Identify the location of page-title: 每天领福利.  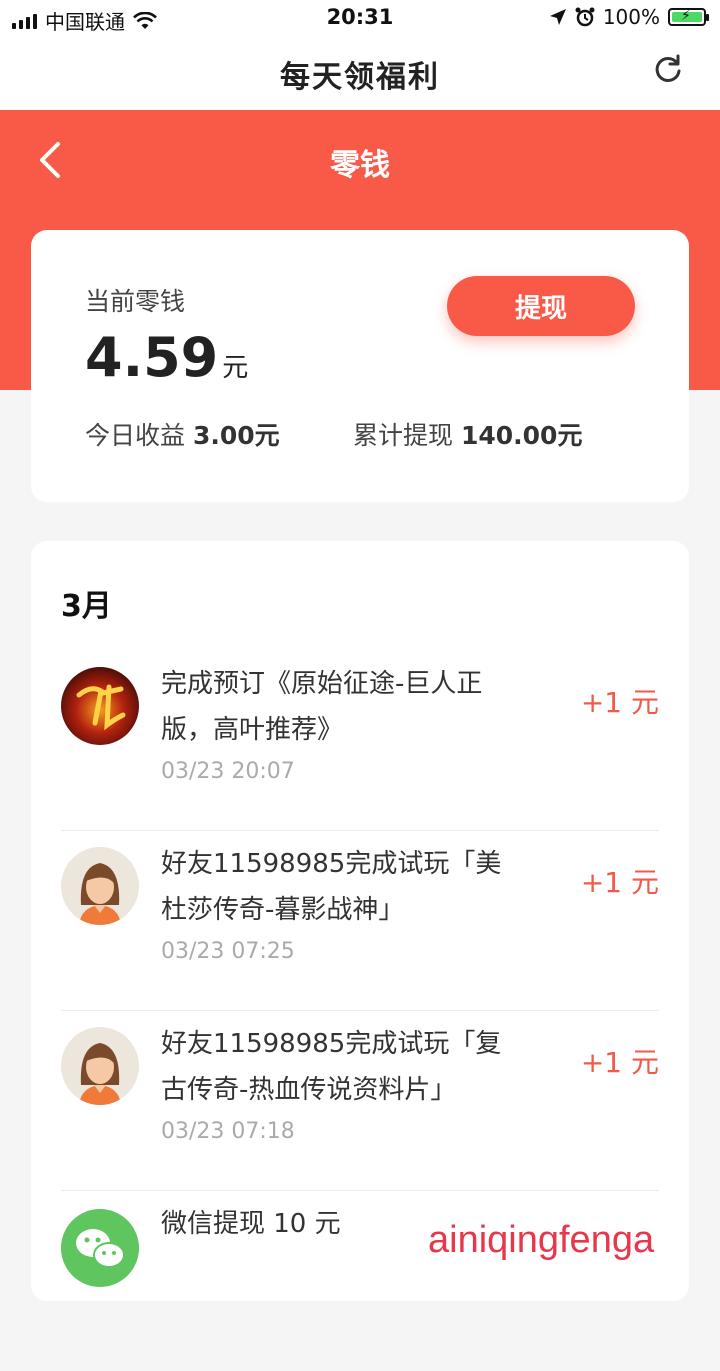
(360, 77).